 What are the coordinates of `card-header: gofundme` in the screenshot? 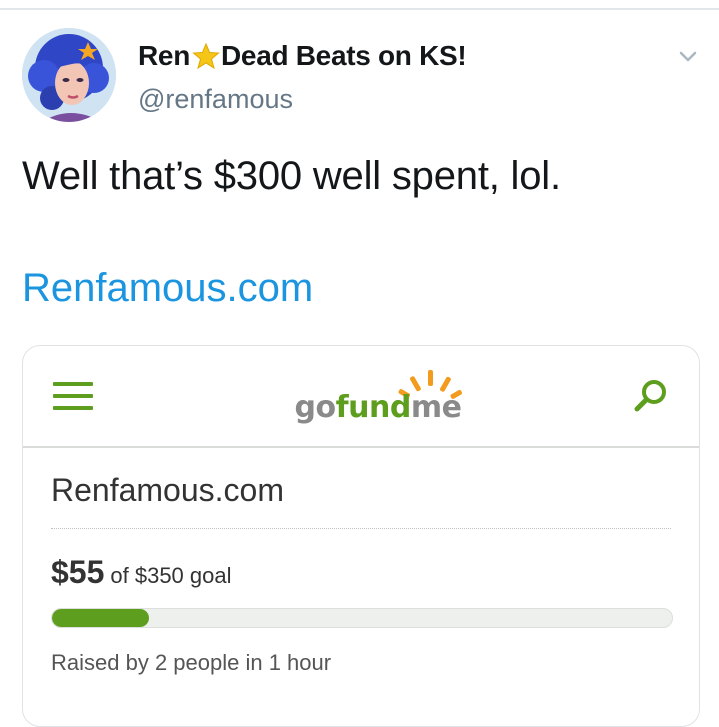 It's located at (361, 397).